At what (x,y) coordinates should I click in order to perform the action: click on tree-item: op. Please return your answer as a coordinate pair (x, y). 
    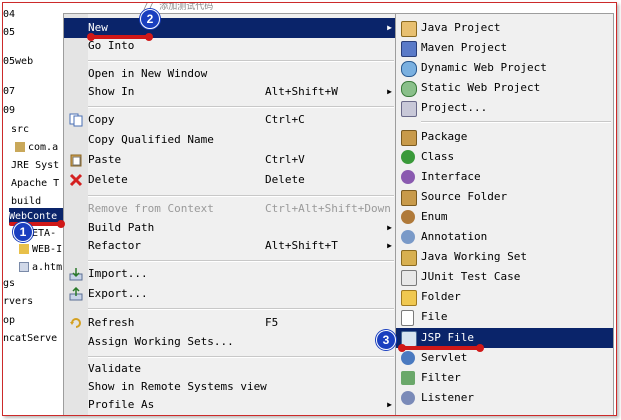
    Looking at the image, I should click on (9, 320).